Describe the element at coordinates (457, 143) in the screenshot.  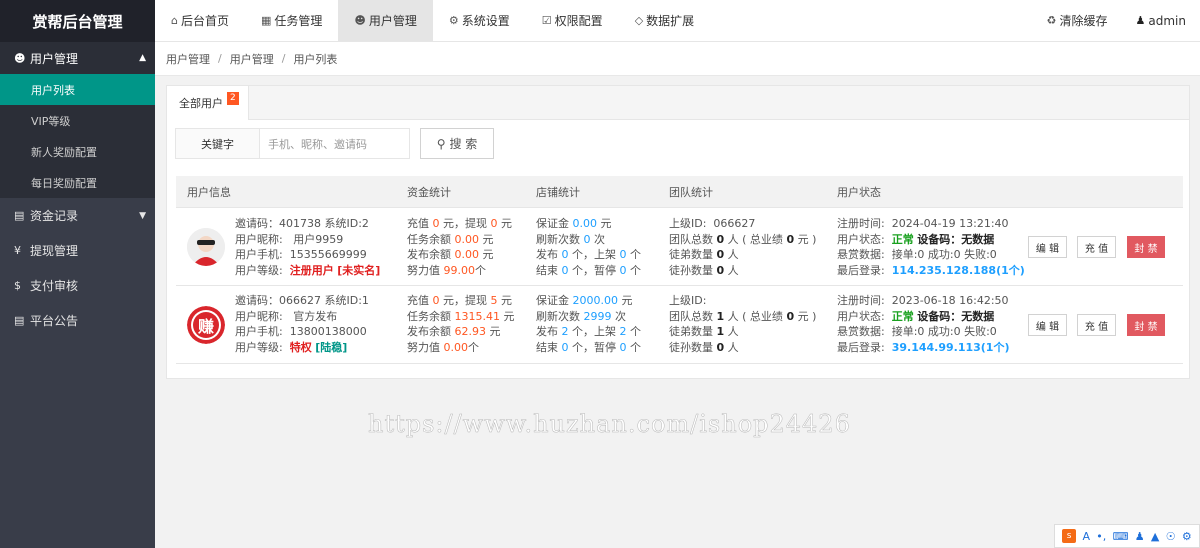
I see `search-button: ⚲ 搜 索` at that location.